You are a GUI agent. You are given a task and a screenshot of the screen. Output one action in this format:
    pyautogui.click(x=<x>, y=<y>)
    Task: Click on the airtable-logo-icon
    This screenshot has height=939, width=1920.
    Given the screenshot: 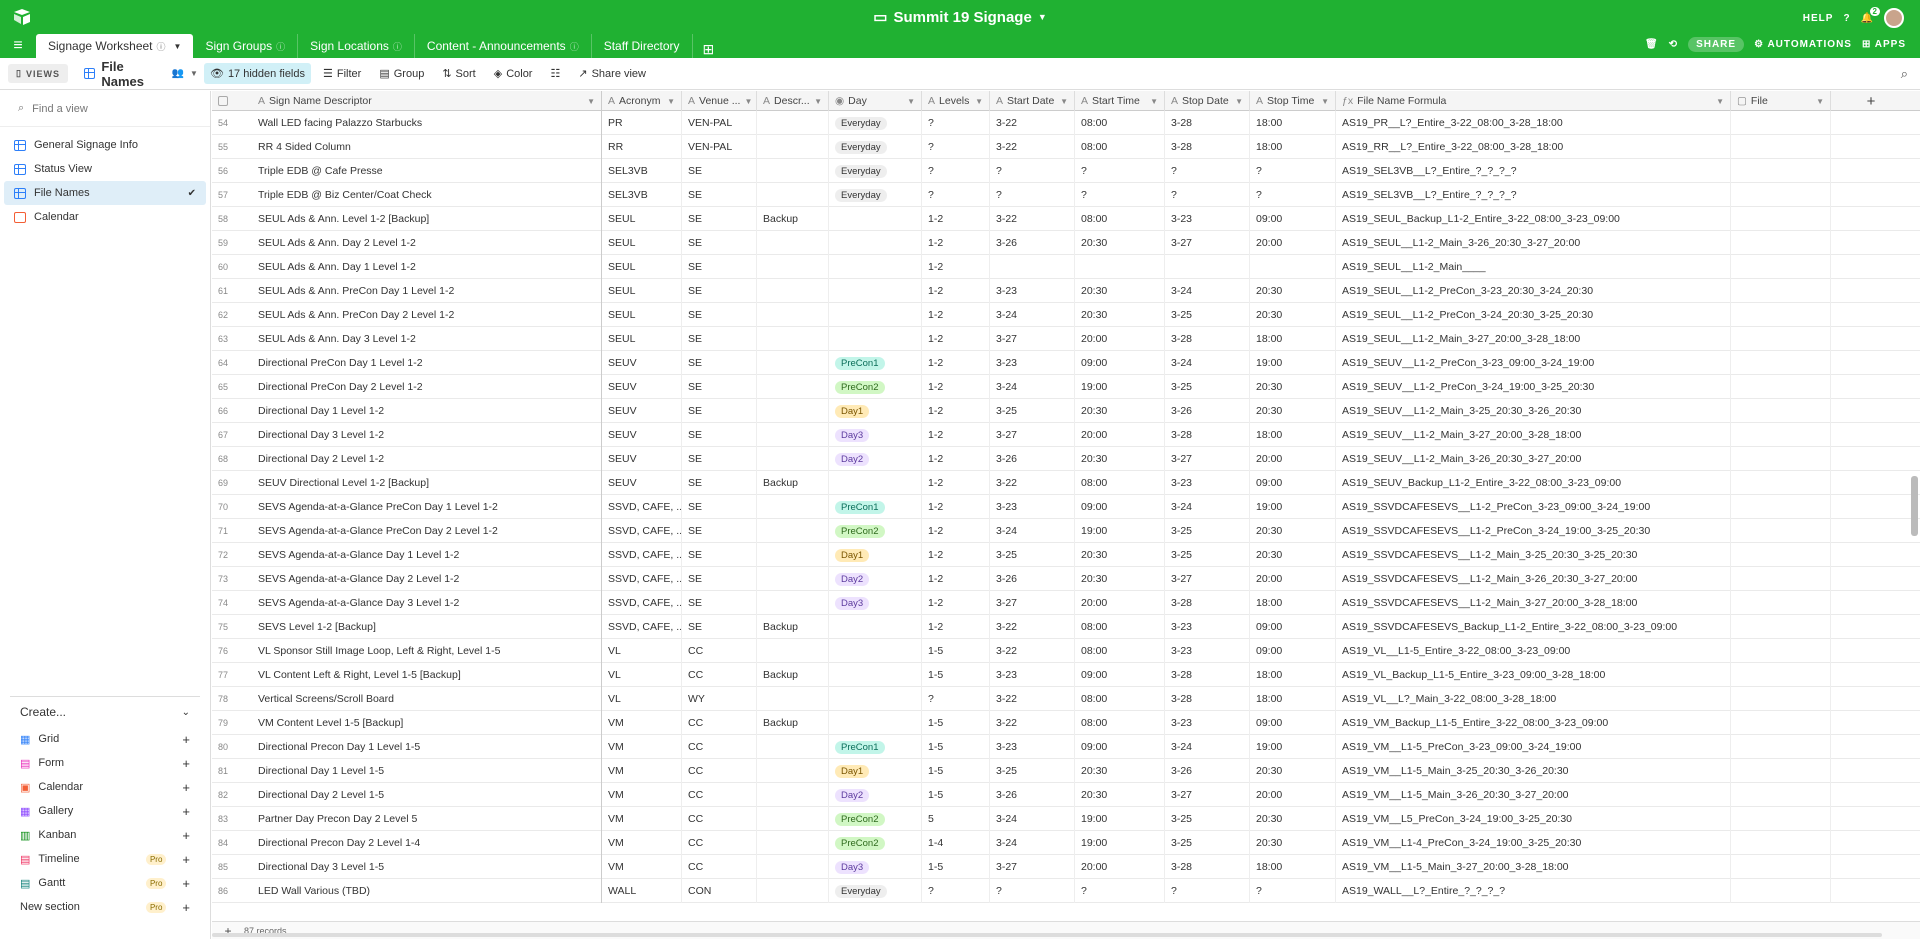 What is the action you would take?
    pyautogui.click(x=22, y=17)
    